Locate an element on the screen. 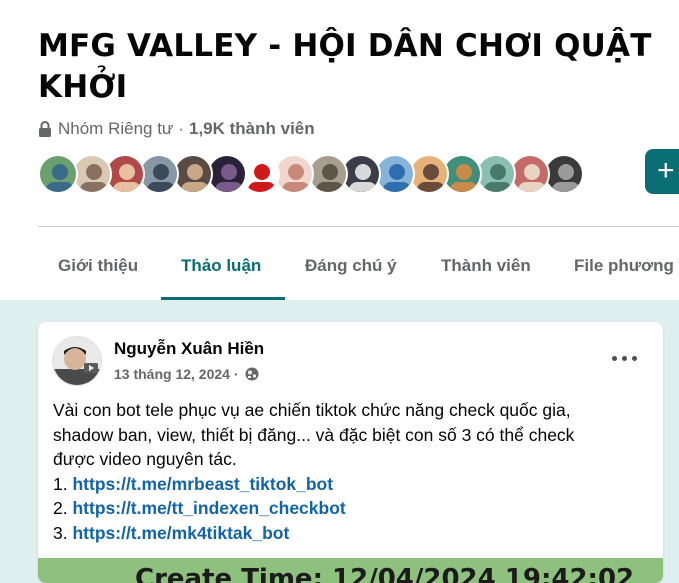 Image resolution: width=679 pixels, height=583 pixels. lock-icon is located at coordinates (45, 129).